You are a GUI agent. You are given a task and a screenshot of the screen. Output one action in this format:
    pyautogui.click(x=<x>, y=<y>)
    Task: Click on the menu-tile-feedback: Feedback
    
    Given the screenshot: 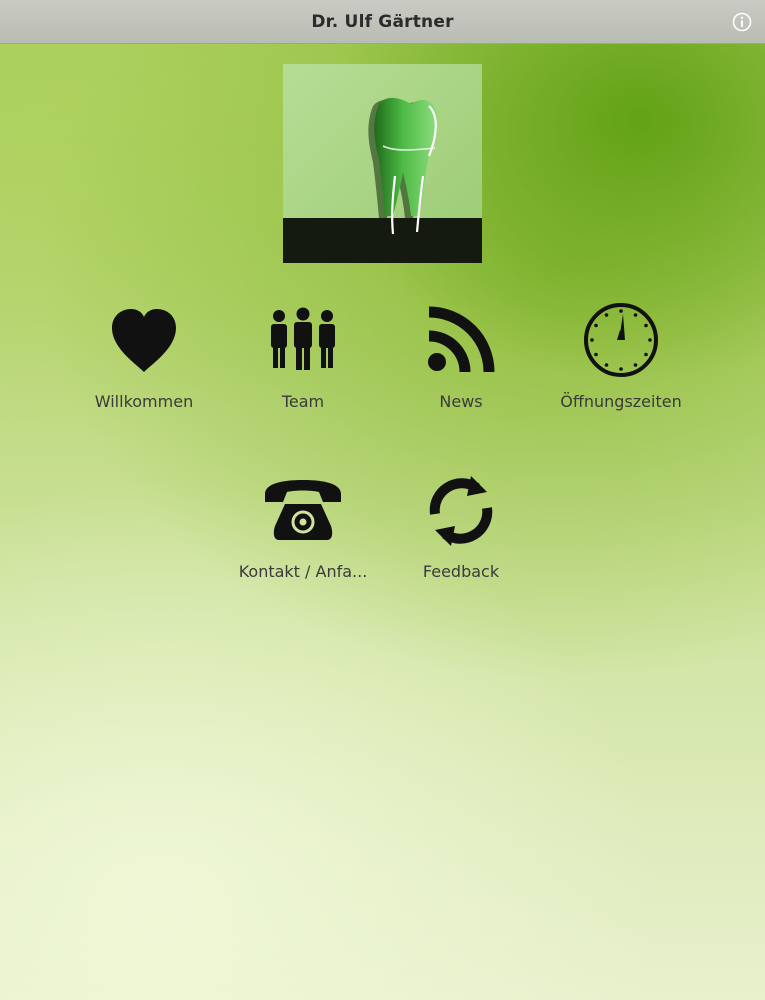 What is the action you would take?
    pyautogui.click(x=461, y=535)
    